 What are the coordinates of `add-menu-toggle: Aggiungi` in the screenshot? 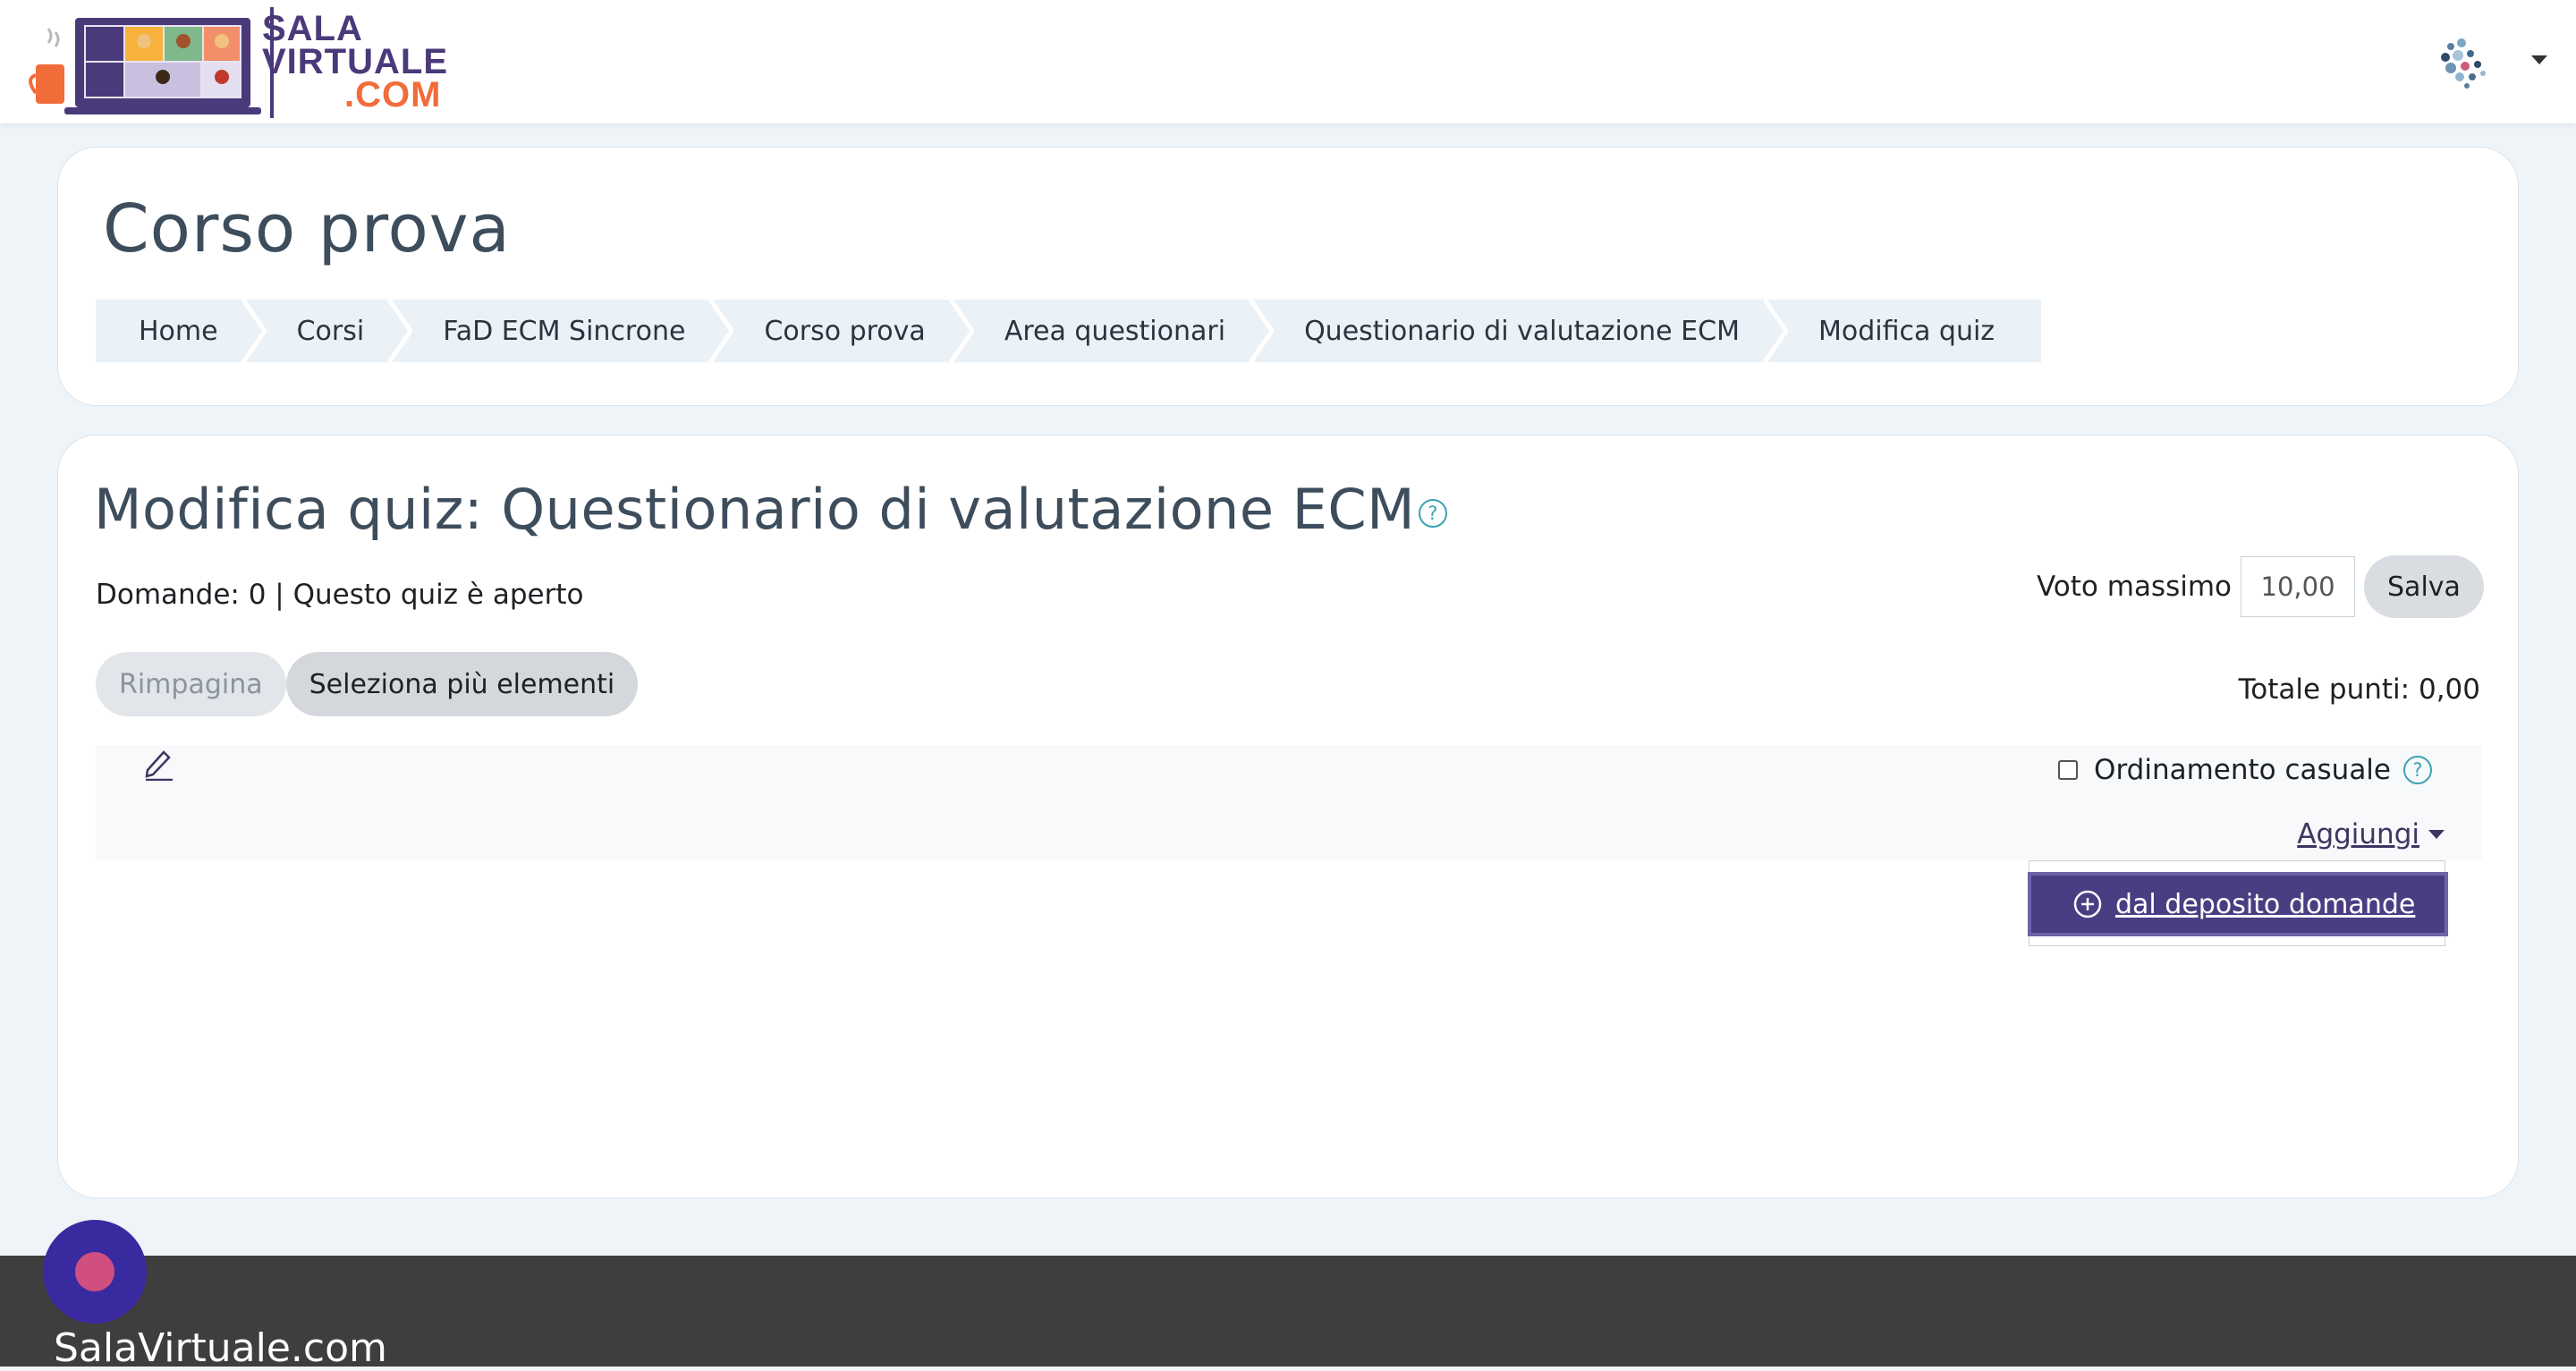 It's located at (2371, 834).